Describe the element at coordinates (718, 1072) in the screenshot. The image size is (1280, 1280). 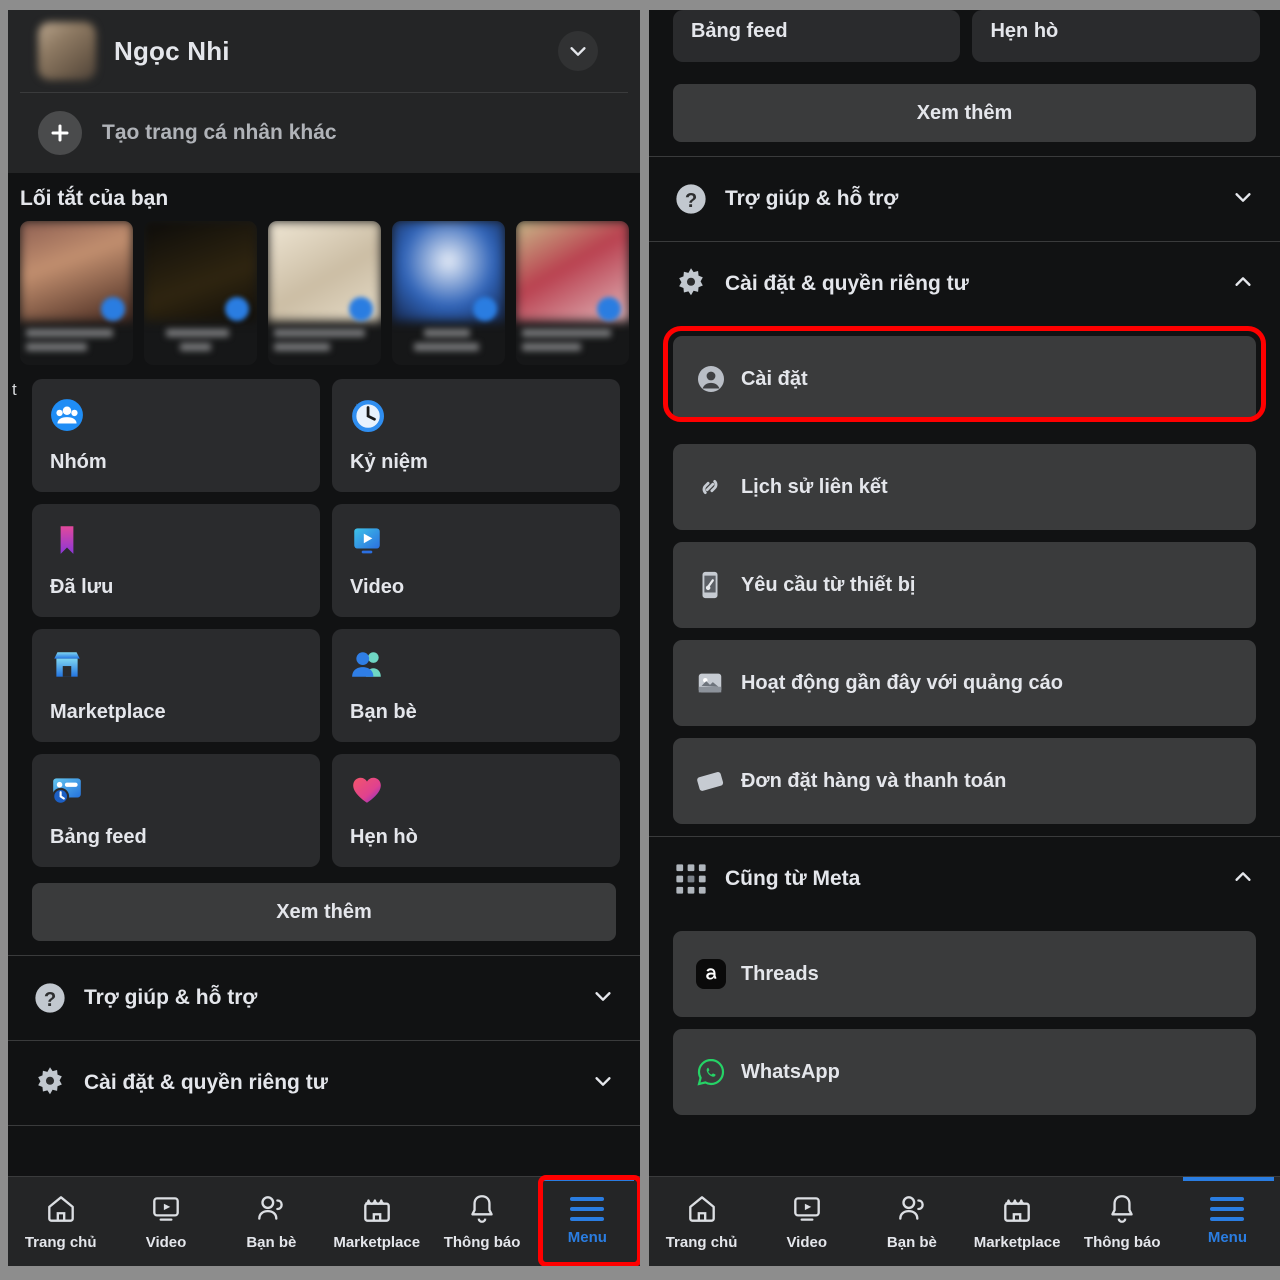
I see `whatsapp-icon` at that location.